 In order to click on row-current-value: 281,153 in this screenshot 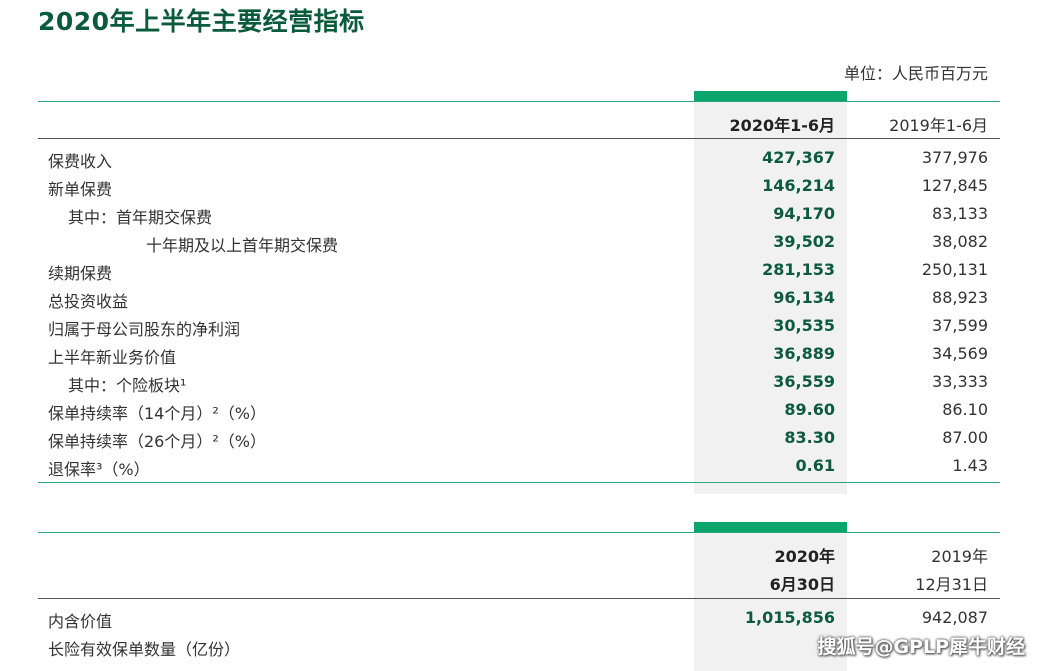, I will do `click(798, 269)`.